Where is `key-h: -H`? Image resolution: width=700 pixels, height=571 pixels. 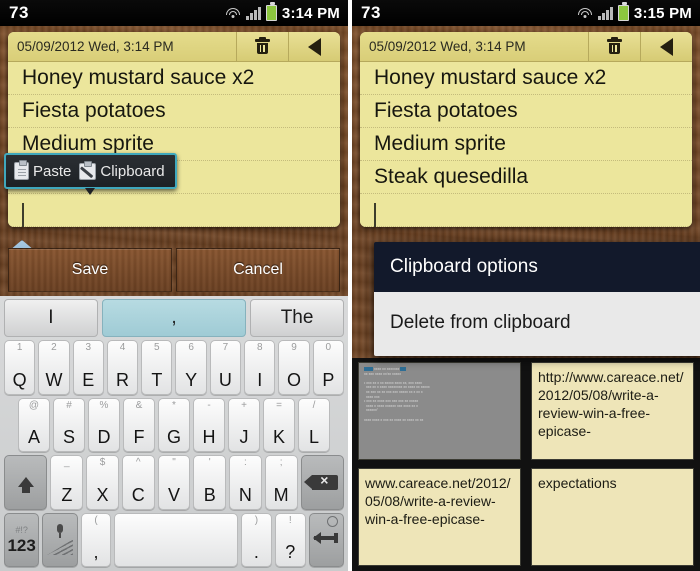 key-h: -H is located at coordinates (209, 424).